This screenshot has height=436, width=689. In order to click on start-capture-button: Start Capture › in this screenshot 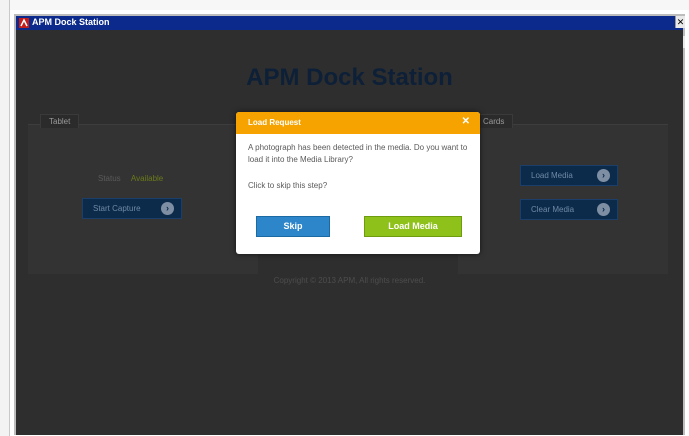, I will do `click(132, 208)`.